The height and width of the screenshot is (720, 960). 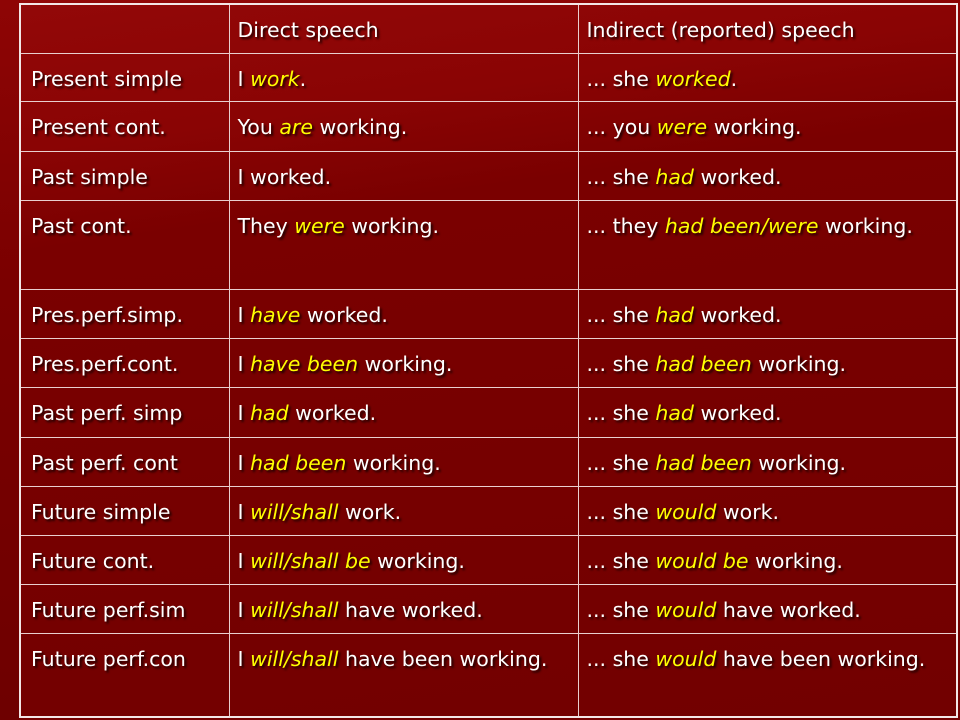 What do you see at coordinates (741, 225) in the screenshot?
I see `highlighted-verb: had been/were` at bounding box center [741, 225].